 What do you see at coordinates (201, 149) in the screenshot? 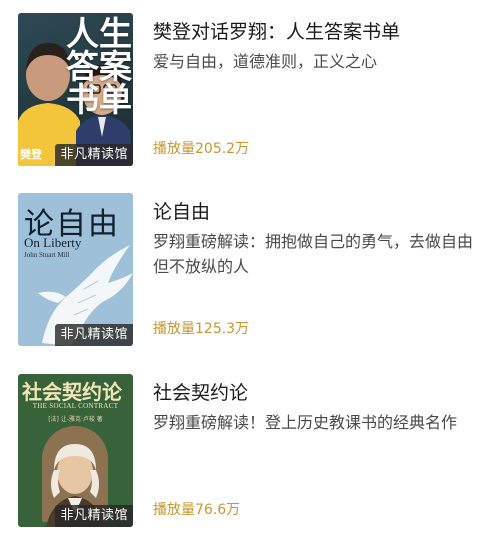
I see `play-count: 播放量205.2万` at bounding box center [201, 149].